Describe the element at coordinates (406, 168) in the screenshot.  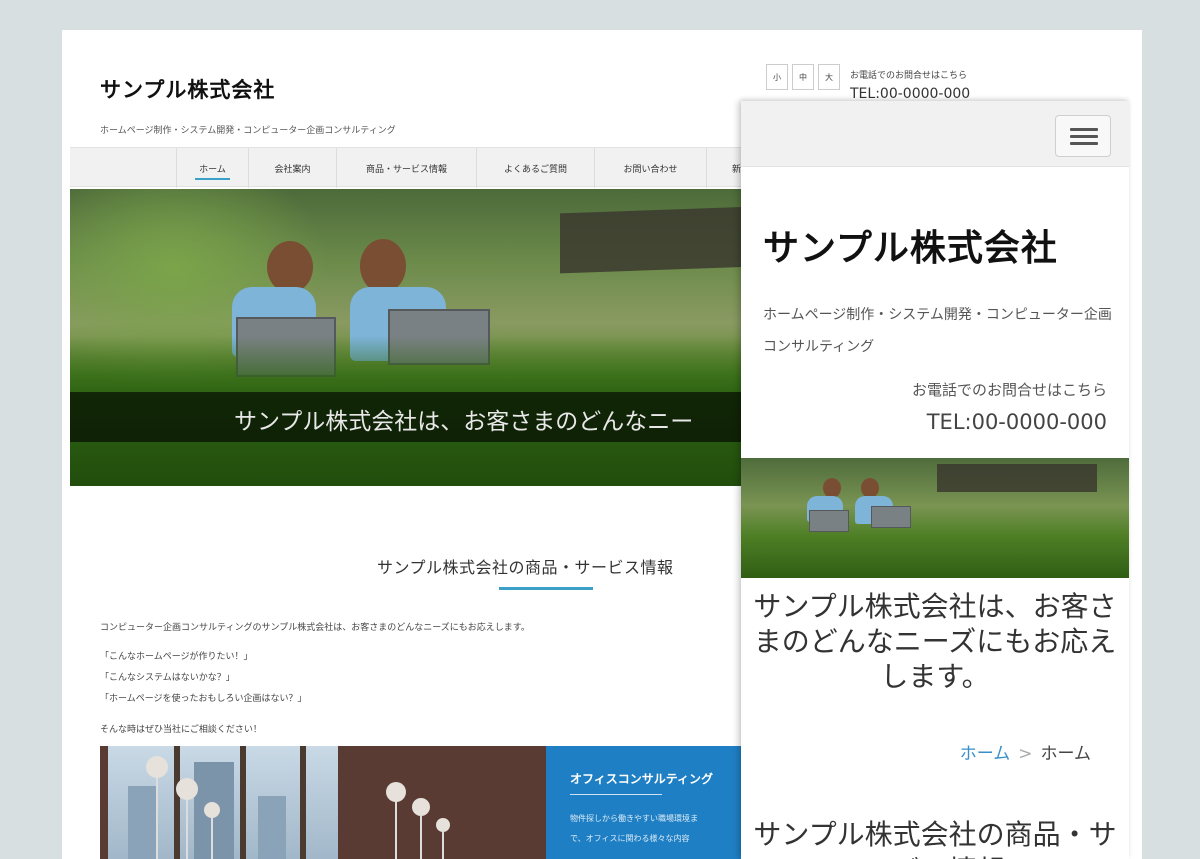
I see `nav-item-services: 商品・サービス情報` at that location.